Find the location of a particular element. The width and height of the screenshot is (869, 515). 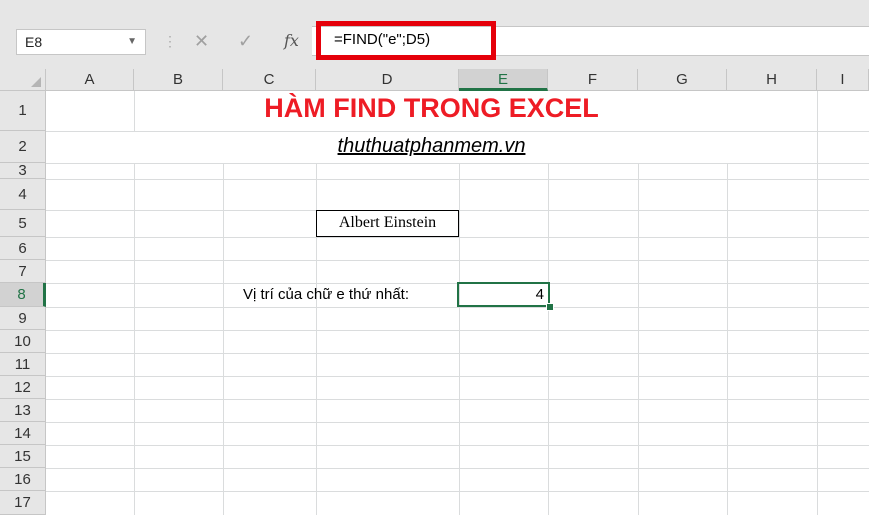

row-header-7: 7 is located at coordinates (23, 271).